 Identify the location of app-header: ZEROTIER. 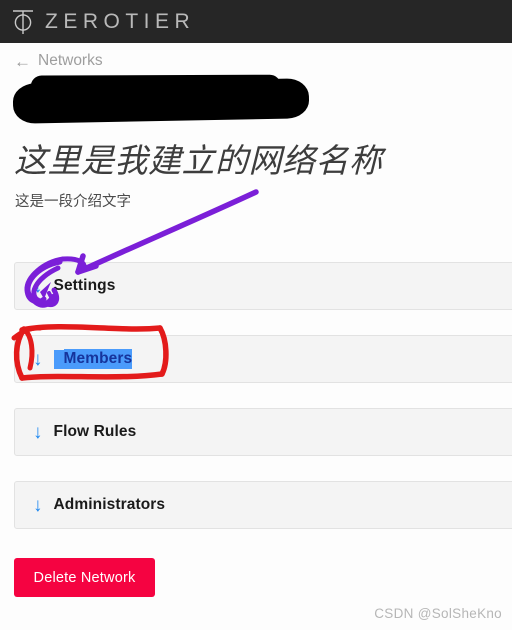
(256, 21).